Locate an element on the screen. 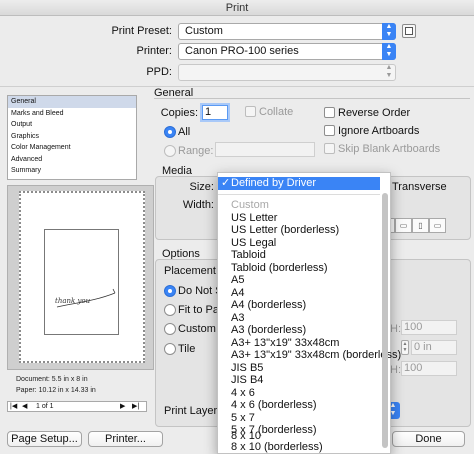  orientation-landscape-flip-icon: ▭ is located at coordinates (437, 225).